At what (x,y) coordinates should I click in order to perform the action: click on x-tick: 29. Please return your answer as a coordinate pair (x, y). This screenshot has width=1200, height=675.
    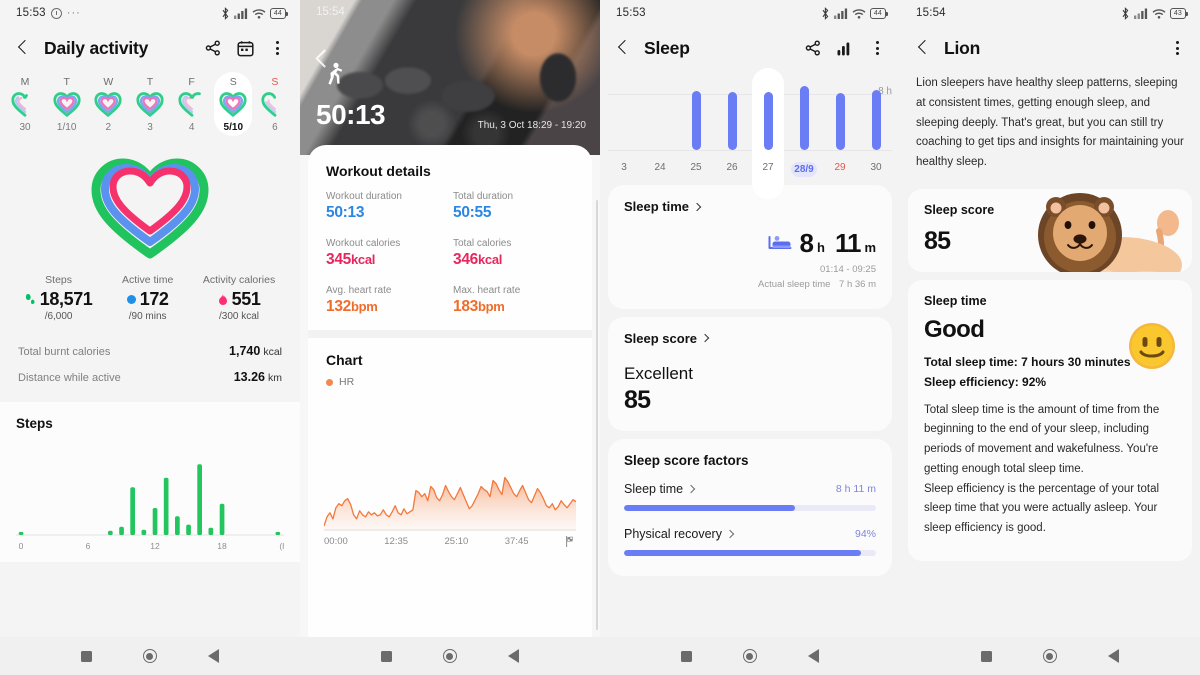
    Looking at the image, I should click on (840, 169).